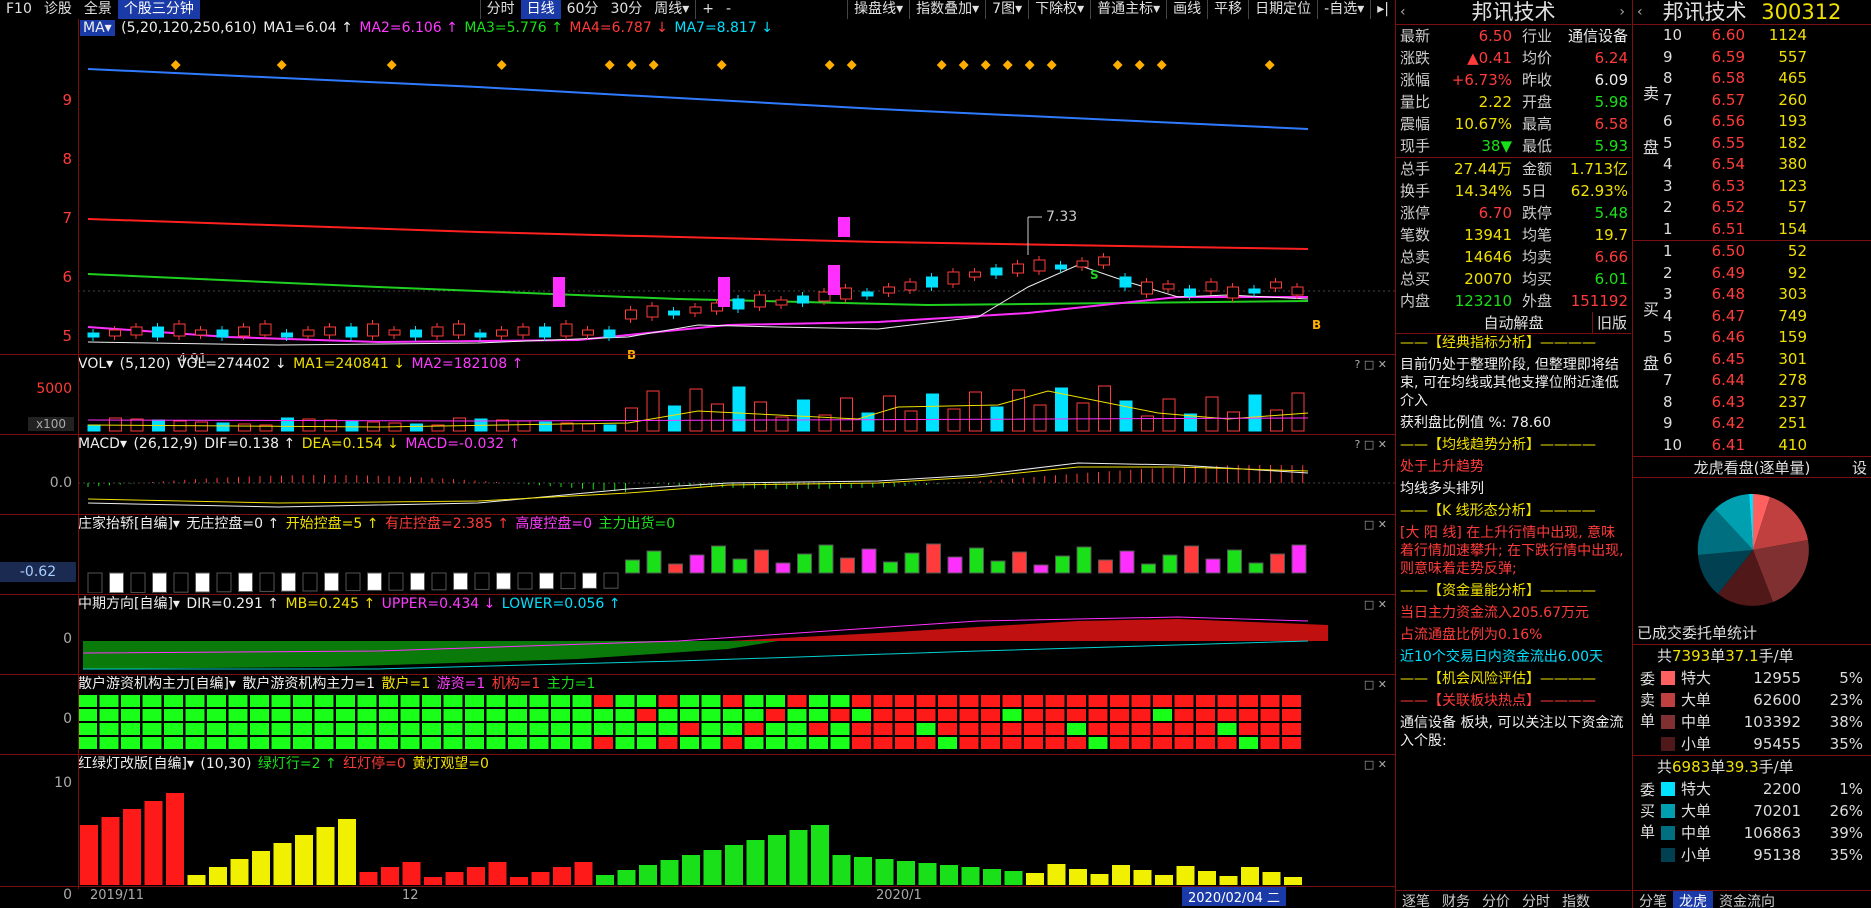 The width and height of the screenshot is (1871, 908). What do you see at coordinates (1496, 899) in the screenshot?
I see `tab-price-dist: 分价` at bounding box center [1496, 899].